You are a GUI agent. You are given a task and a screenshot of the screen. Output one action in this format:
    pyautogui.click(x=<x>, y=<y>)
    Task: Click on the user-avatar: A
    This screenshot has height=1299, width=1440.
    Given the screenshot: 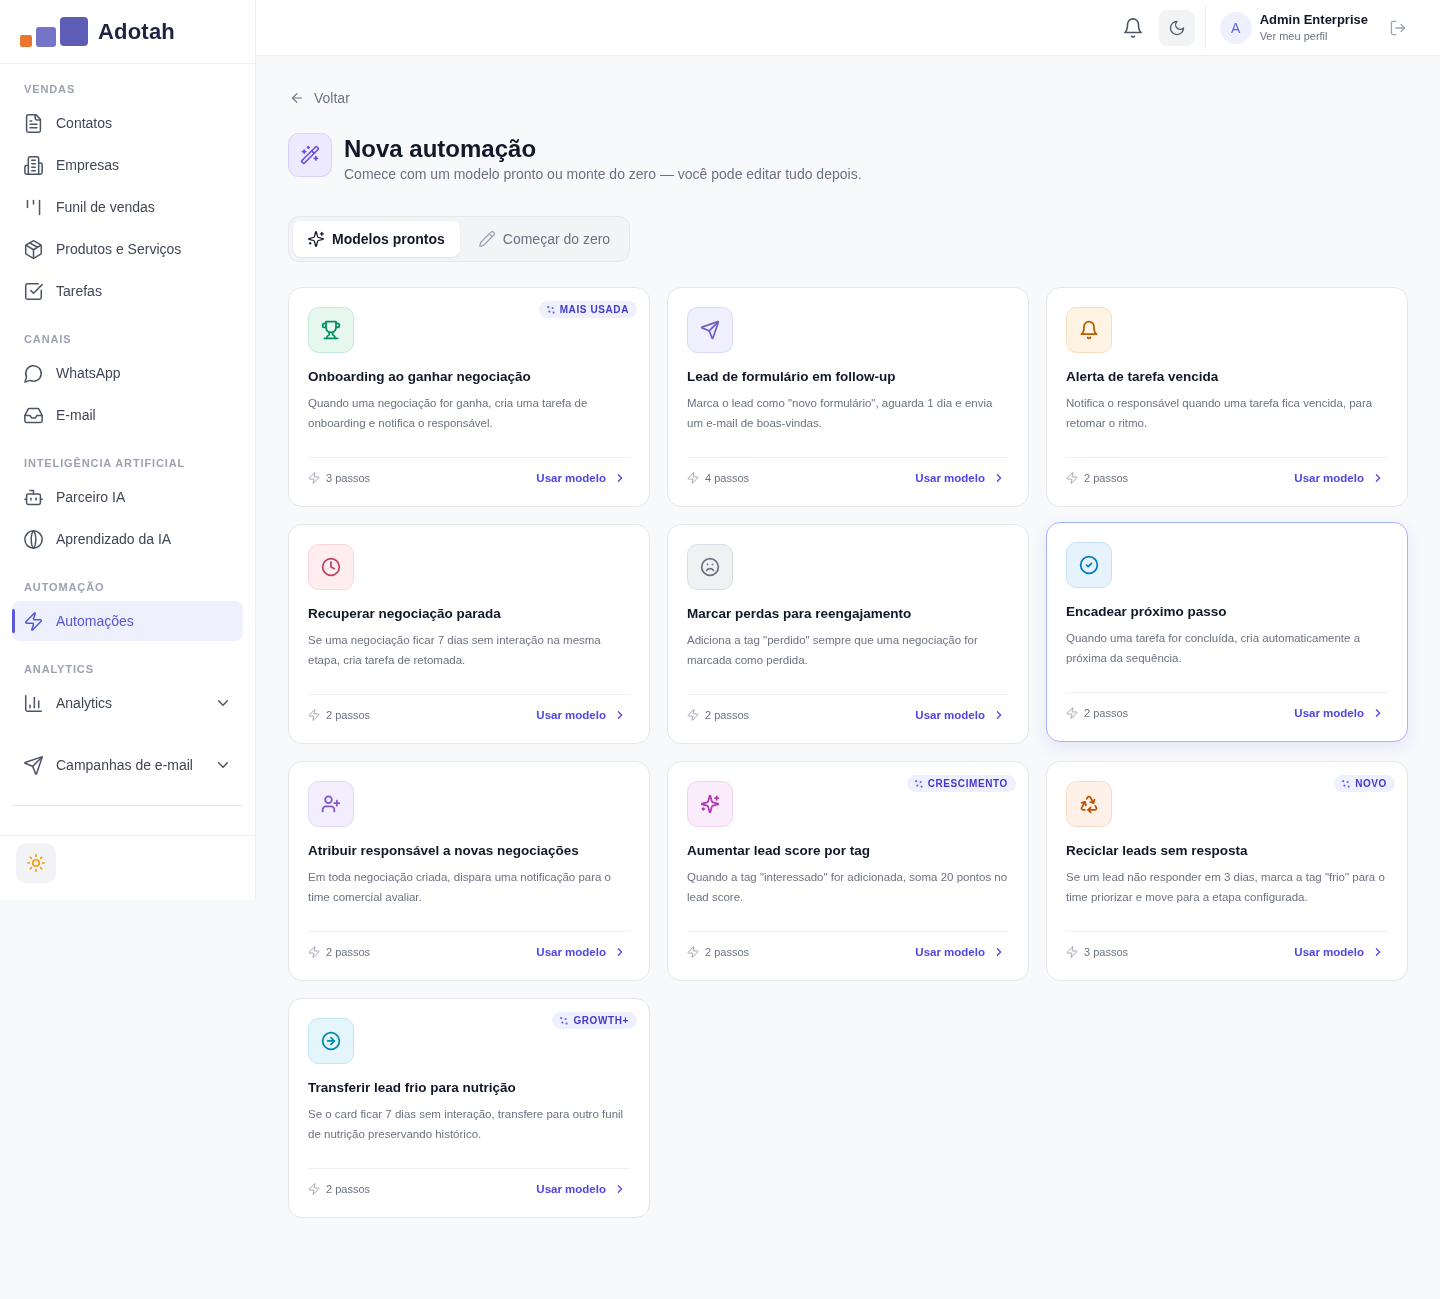 What is the action you would take?
    pyautogui.click(x=1235, y=27)
    